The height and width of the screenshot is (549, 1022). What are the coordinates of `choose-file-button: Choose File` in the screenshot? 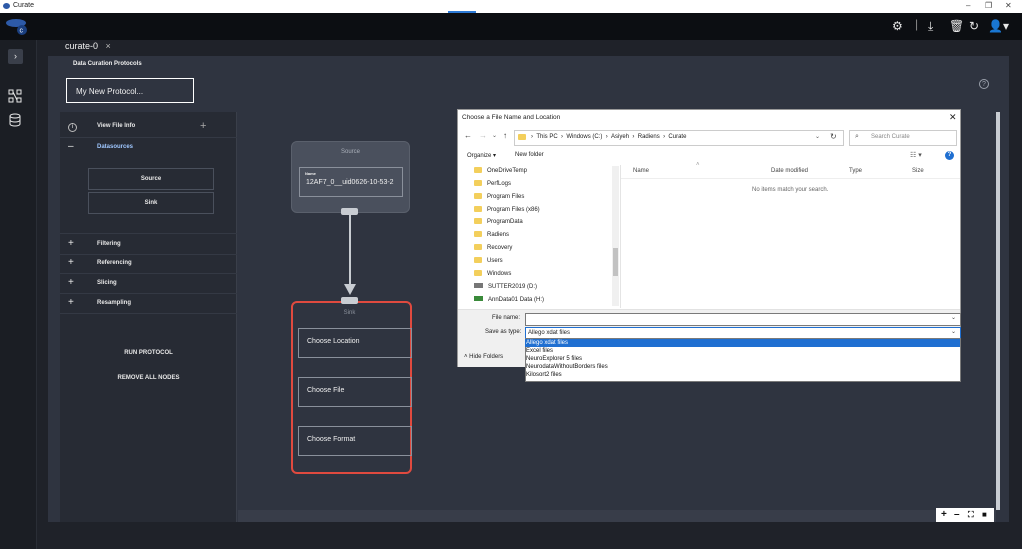 It's located at (355, 392).